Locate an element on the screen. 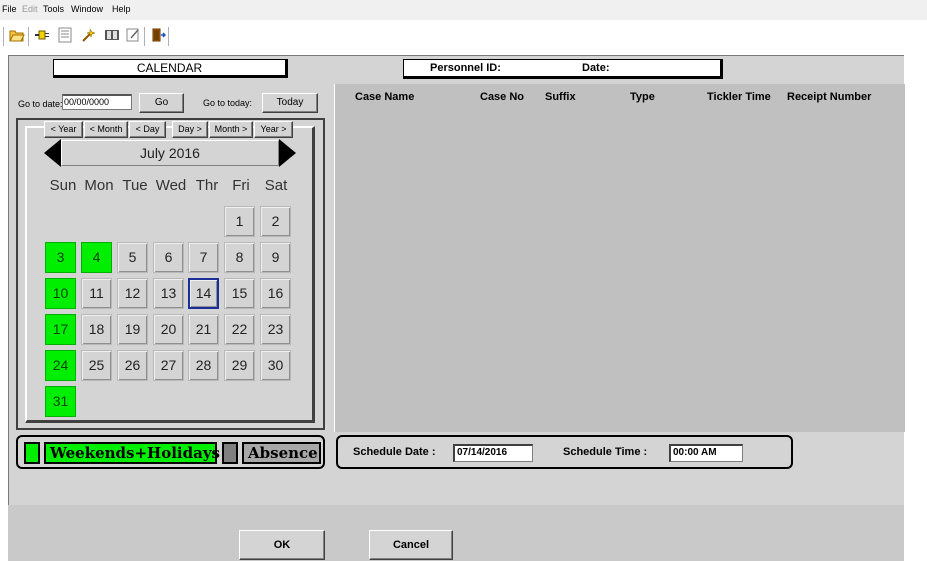 Image resolution: width=927 pixels, height=561 pixels. day-cell: 18 is located at coordinates (96, 329).